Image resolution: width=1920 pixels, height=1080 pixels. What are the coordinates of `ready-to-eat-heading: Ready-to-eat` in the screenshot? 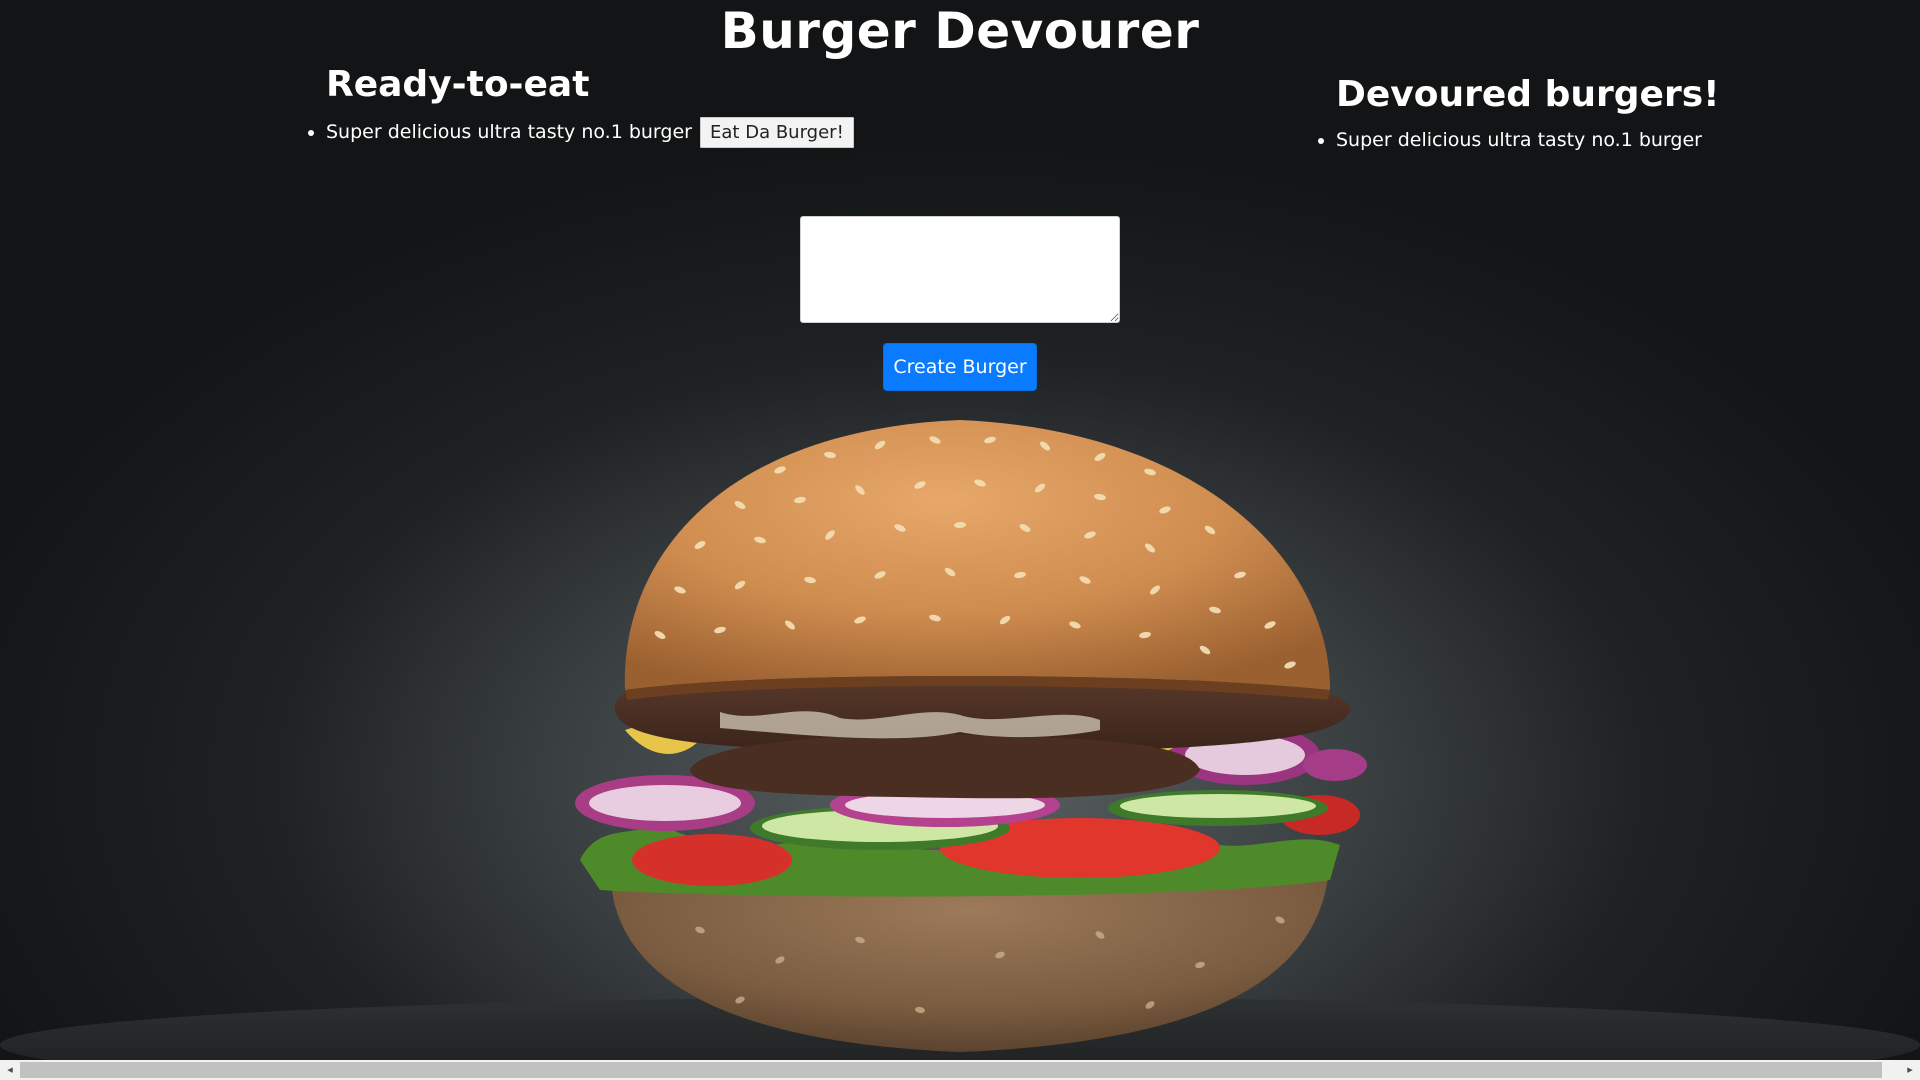 It's located at (458, 84).